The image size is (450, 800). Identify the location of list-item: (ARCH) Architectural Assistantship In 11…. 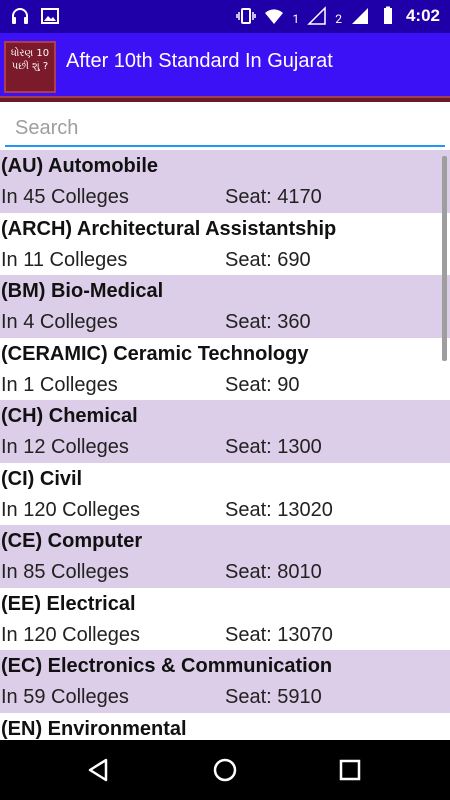
(225, 243).